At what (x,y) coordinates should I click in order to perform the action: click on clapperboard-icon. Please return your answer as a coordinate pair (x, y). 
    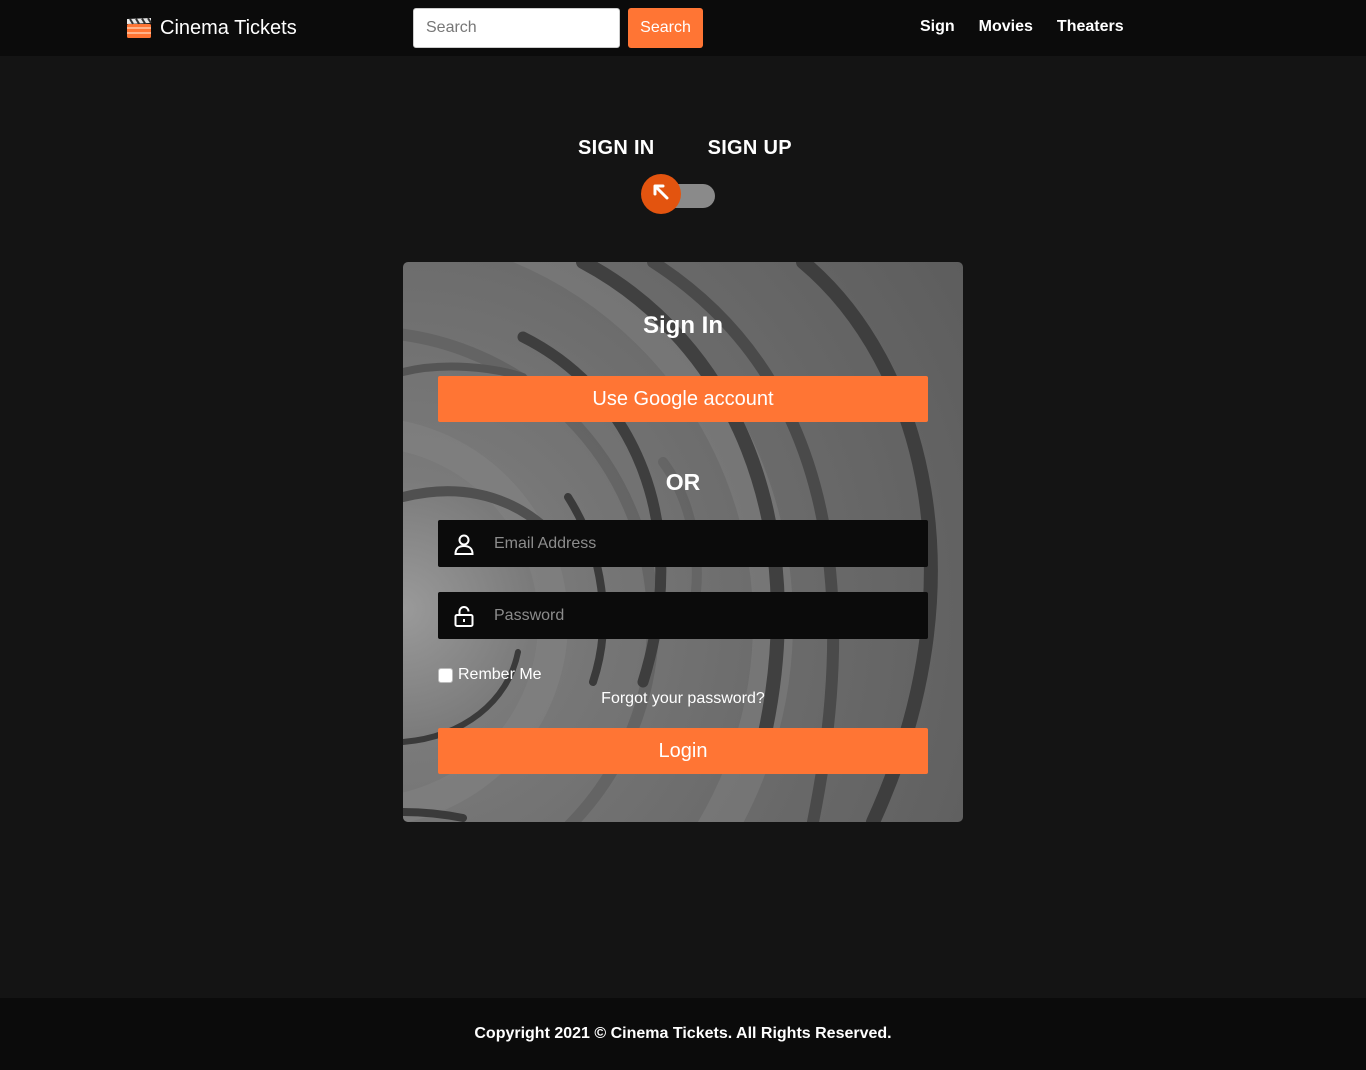
    Looking at the image, I should click on (139, 28).